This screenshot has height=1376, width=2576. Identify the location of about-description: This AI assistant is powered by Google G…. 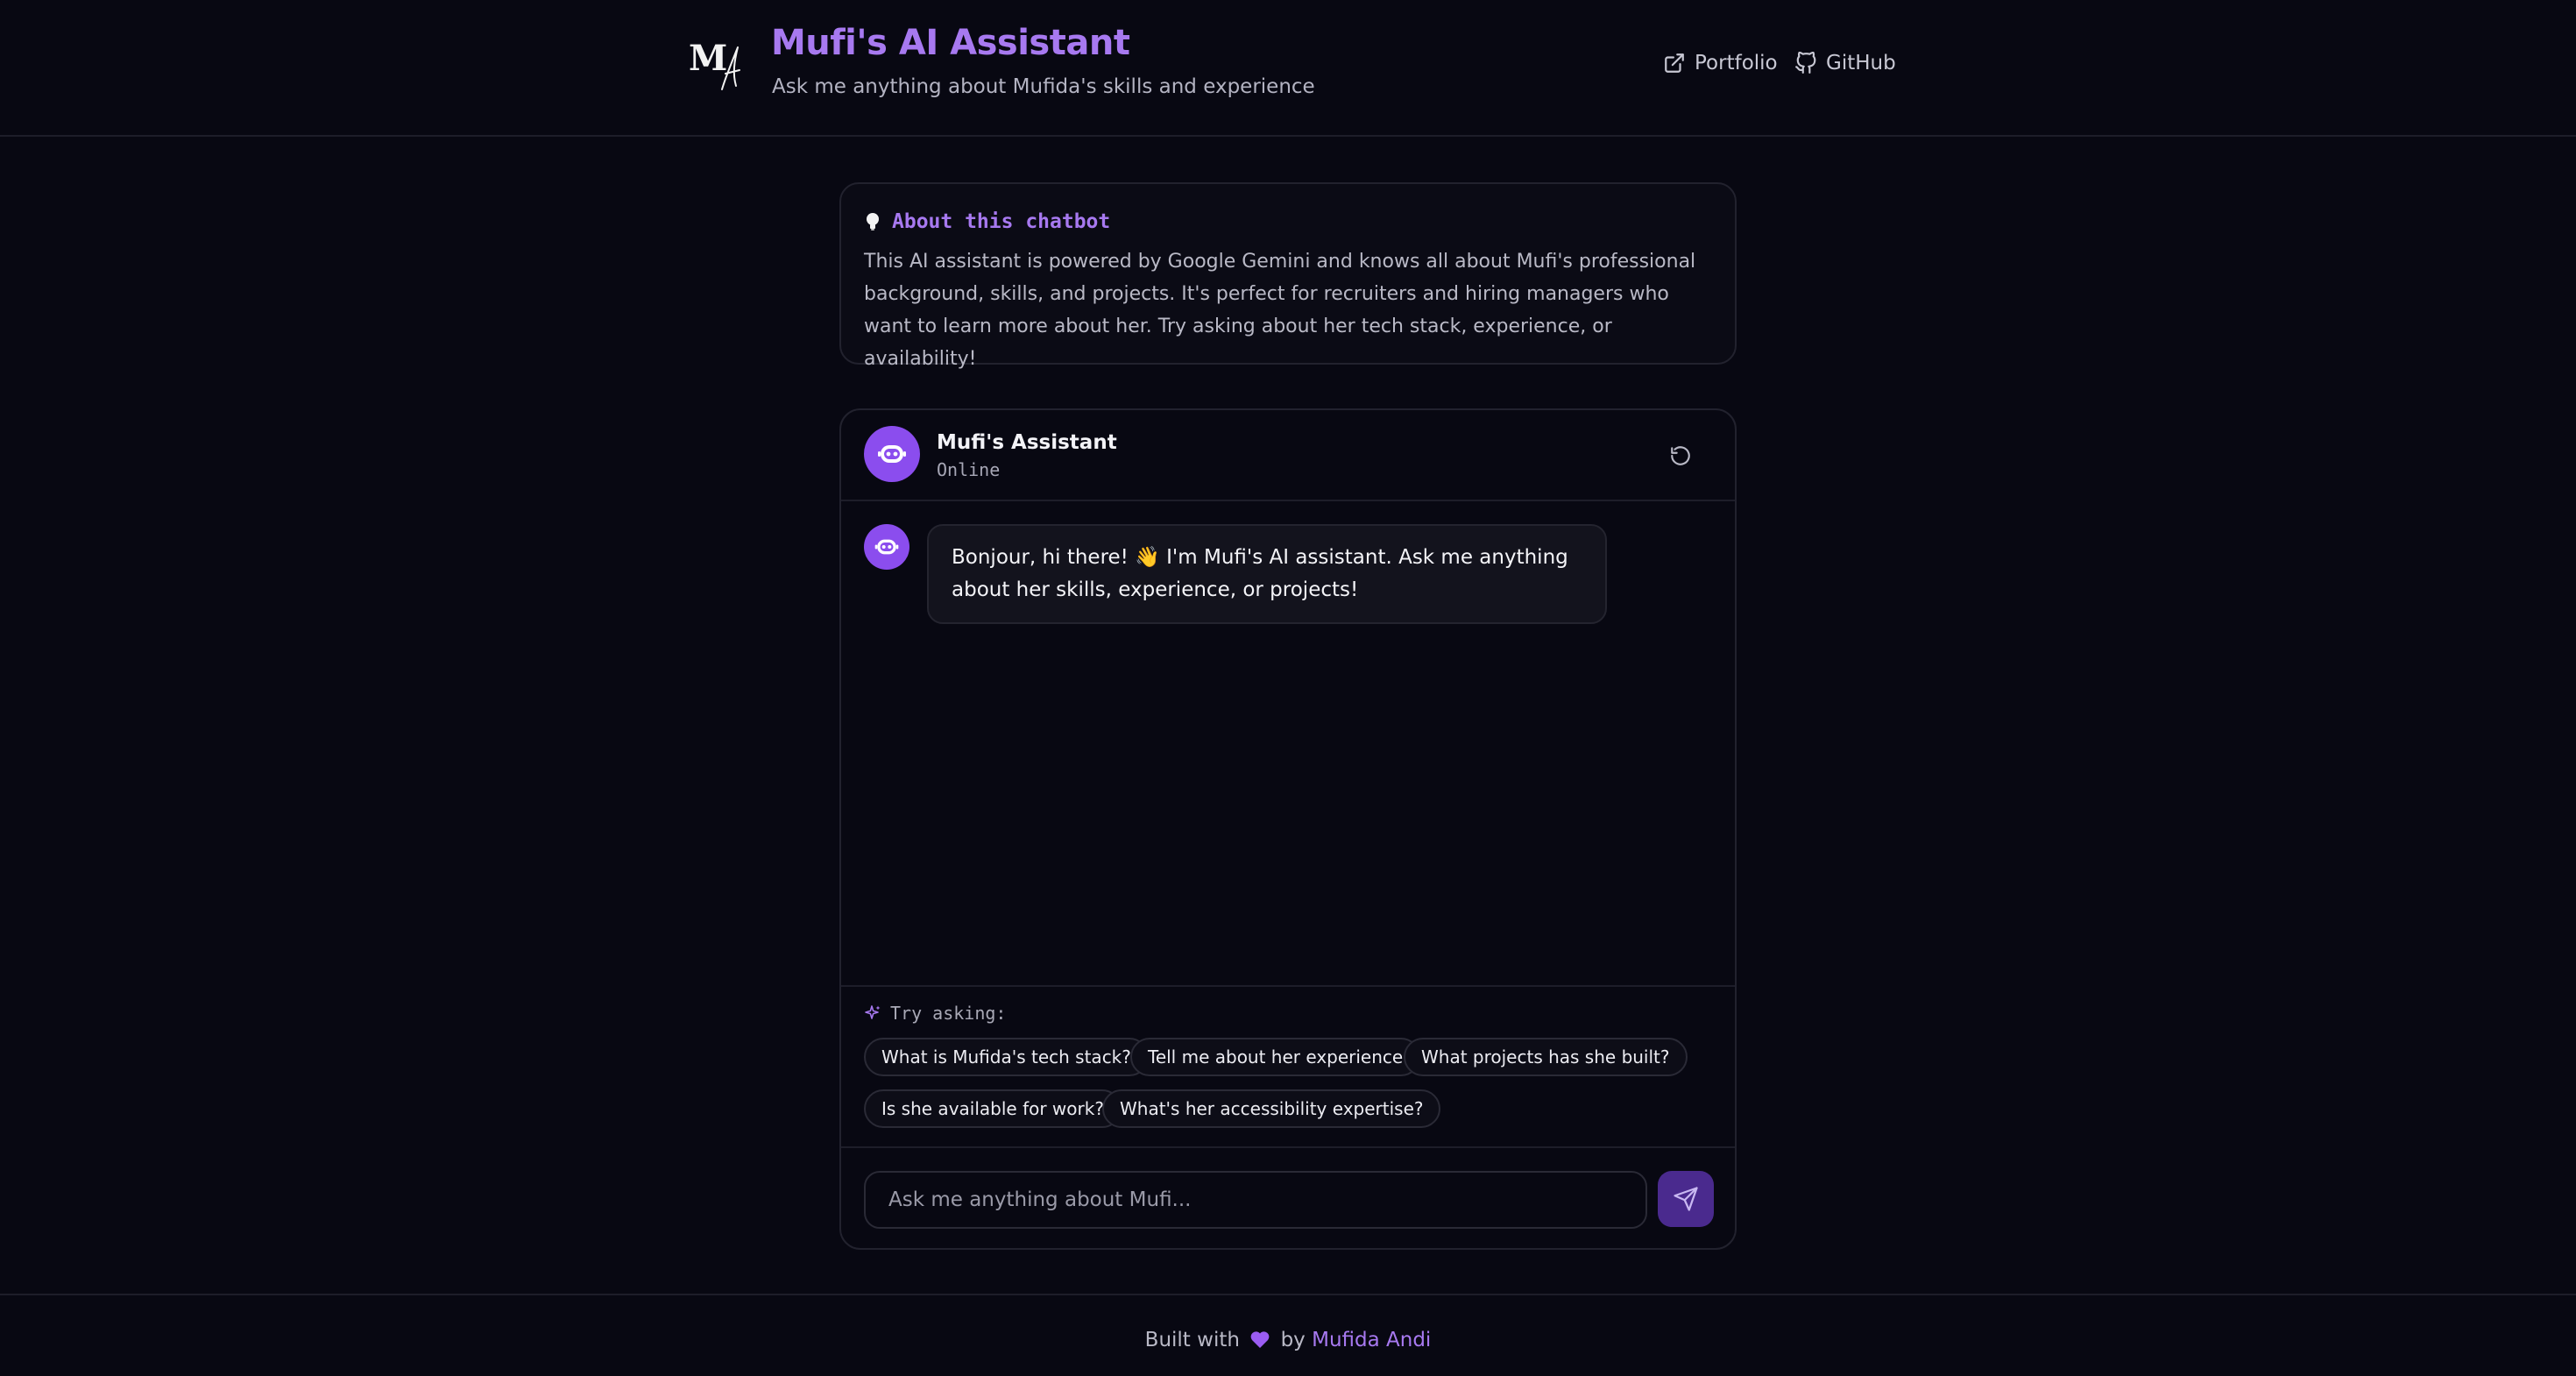
(1280, 310).